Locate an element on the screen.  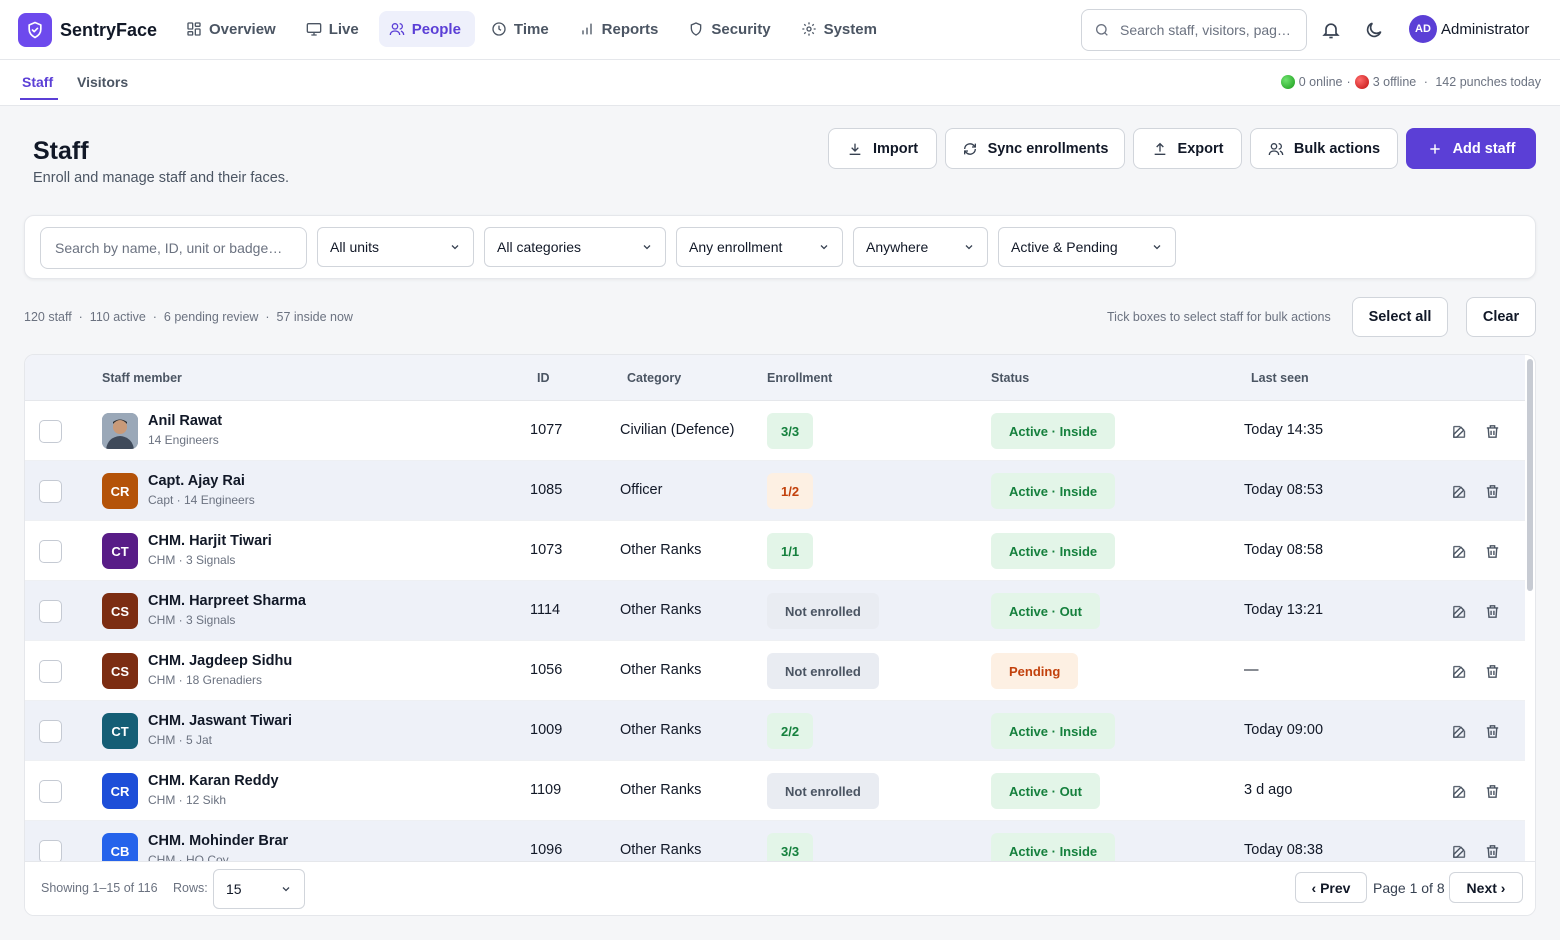
staff-search-input is located at coordinates (173, 248).